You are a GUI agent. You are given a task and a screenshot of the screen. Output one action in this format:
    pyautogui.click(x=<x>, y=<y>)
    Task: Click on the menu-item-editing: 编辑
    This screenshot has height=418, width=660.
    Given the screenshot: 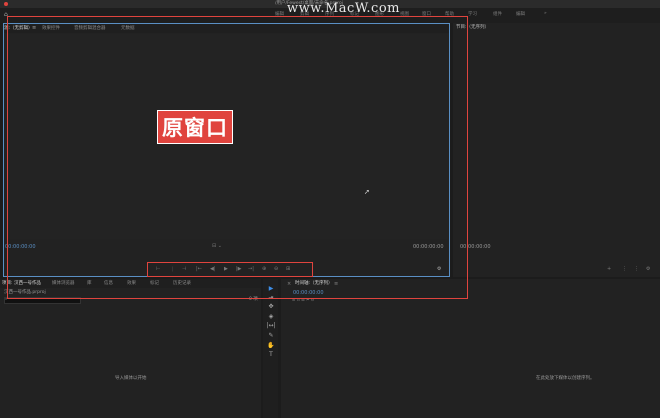 What is the action you would take?
    pyautogui.click(x=520, y=14)
    